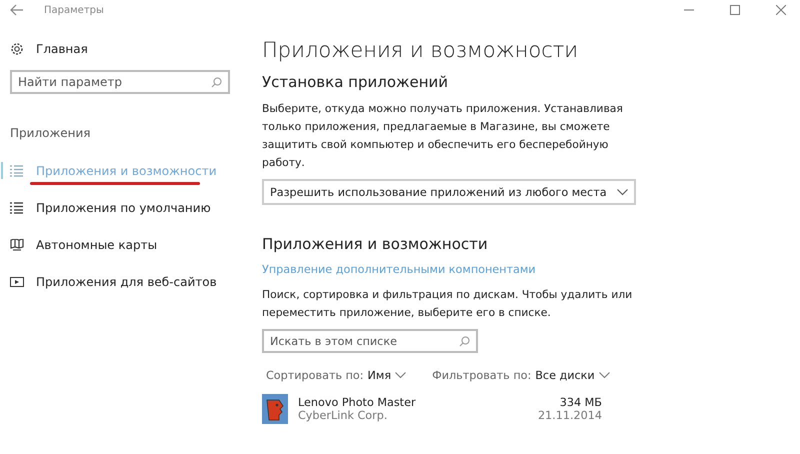 This screenshot has width=800, height=454. What do you see at coordinates (570, 415) in the screenshot?
I see `app-date: 21.11.2014` at bounding box center [570, 415].